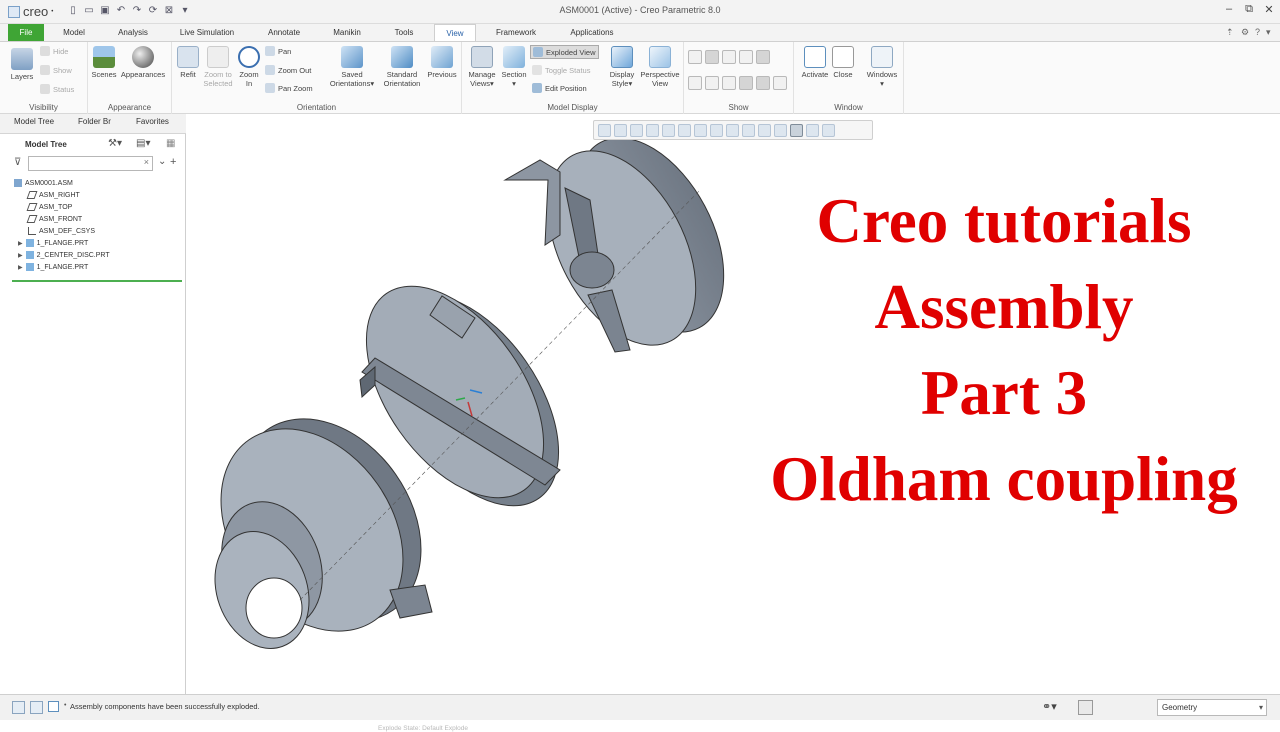 This screenshot has height=732, width=1280. I want to click on appearances-button: Appearances, so click(143, 62).